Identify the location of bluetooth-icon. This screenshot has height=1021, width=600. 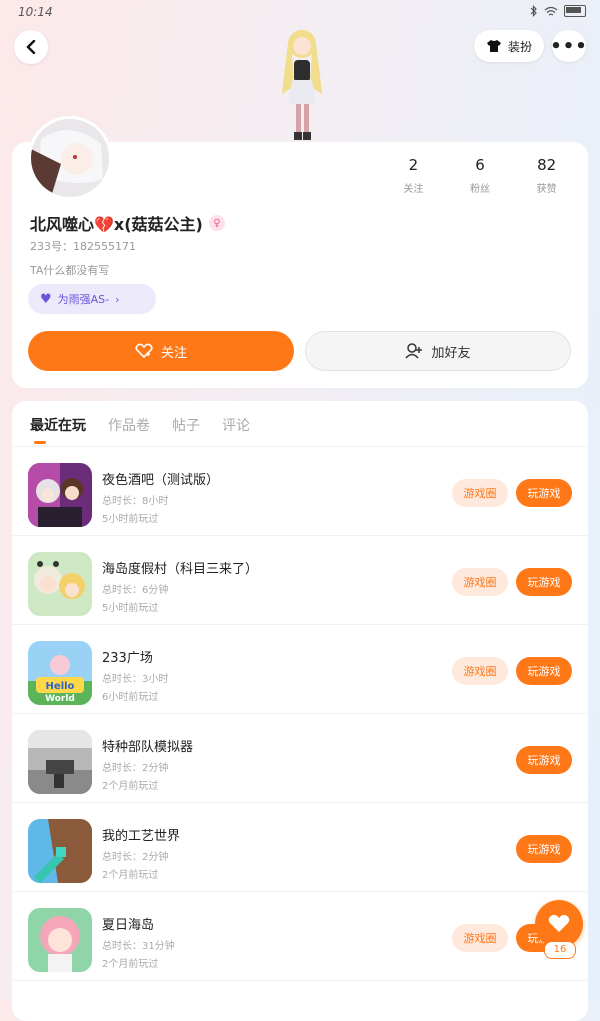
(533, 11).